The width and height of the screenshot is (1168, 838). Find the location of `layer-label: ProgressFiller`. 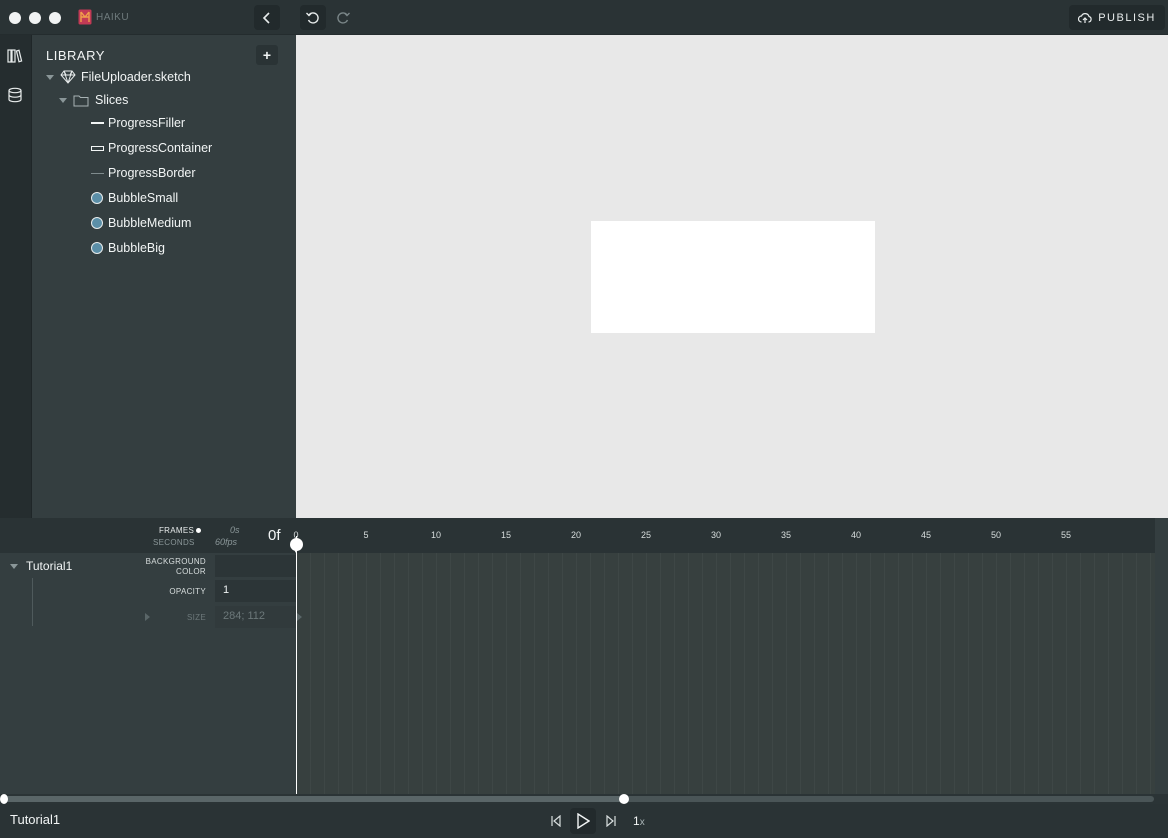

layer-label: ProgressFiller is located at coordinates (147, 123).